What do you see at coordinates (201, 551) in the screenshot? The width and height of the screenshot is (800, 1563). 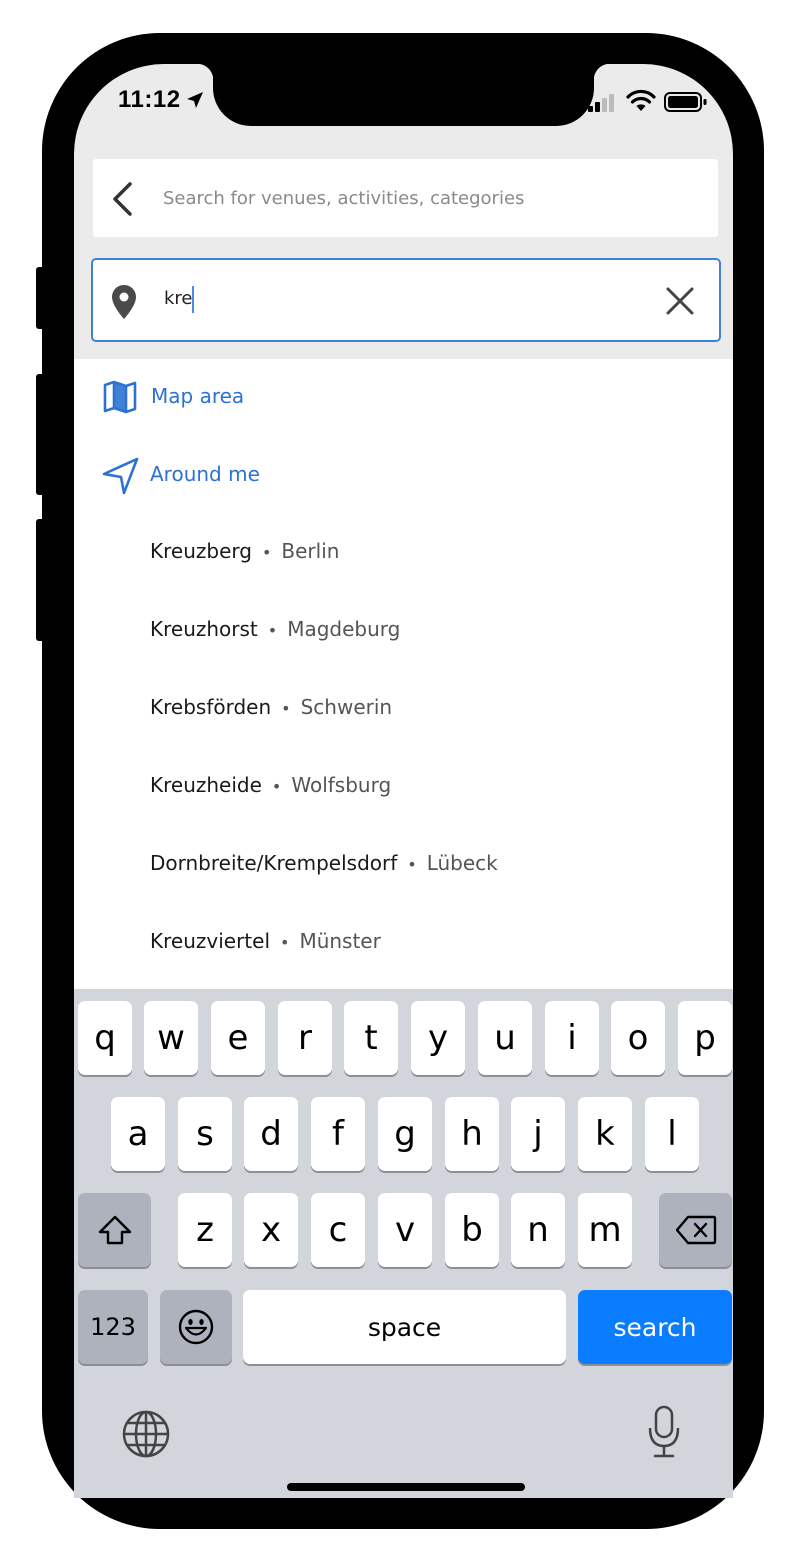 I see `suggestion-name: Kreuzberg` at bounding box center [201, 551].